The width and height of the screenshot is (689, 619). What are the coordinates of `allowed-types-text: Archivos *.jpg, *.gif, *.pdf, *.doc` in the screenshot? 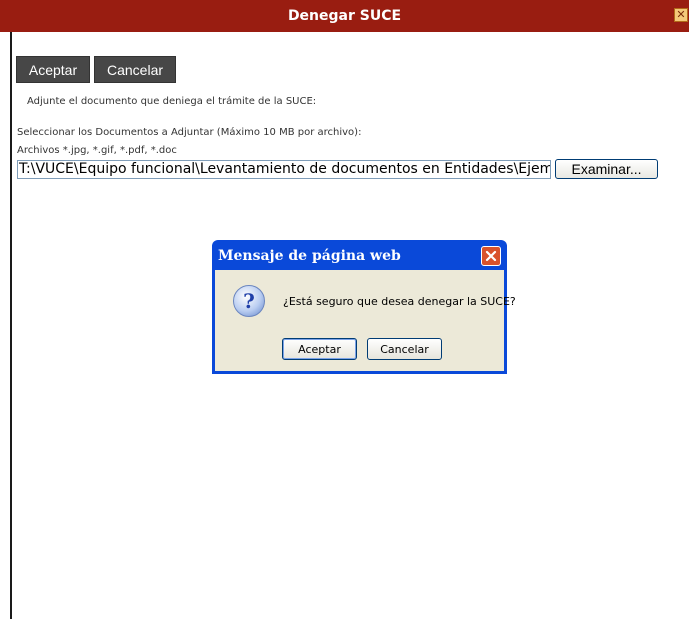 It's located at (97, 150).